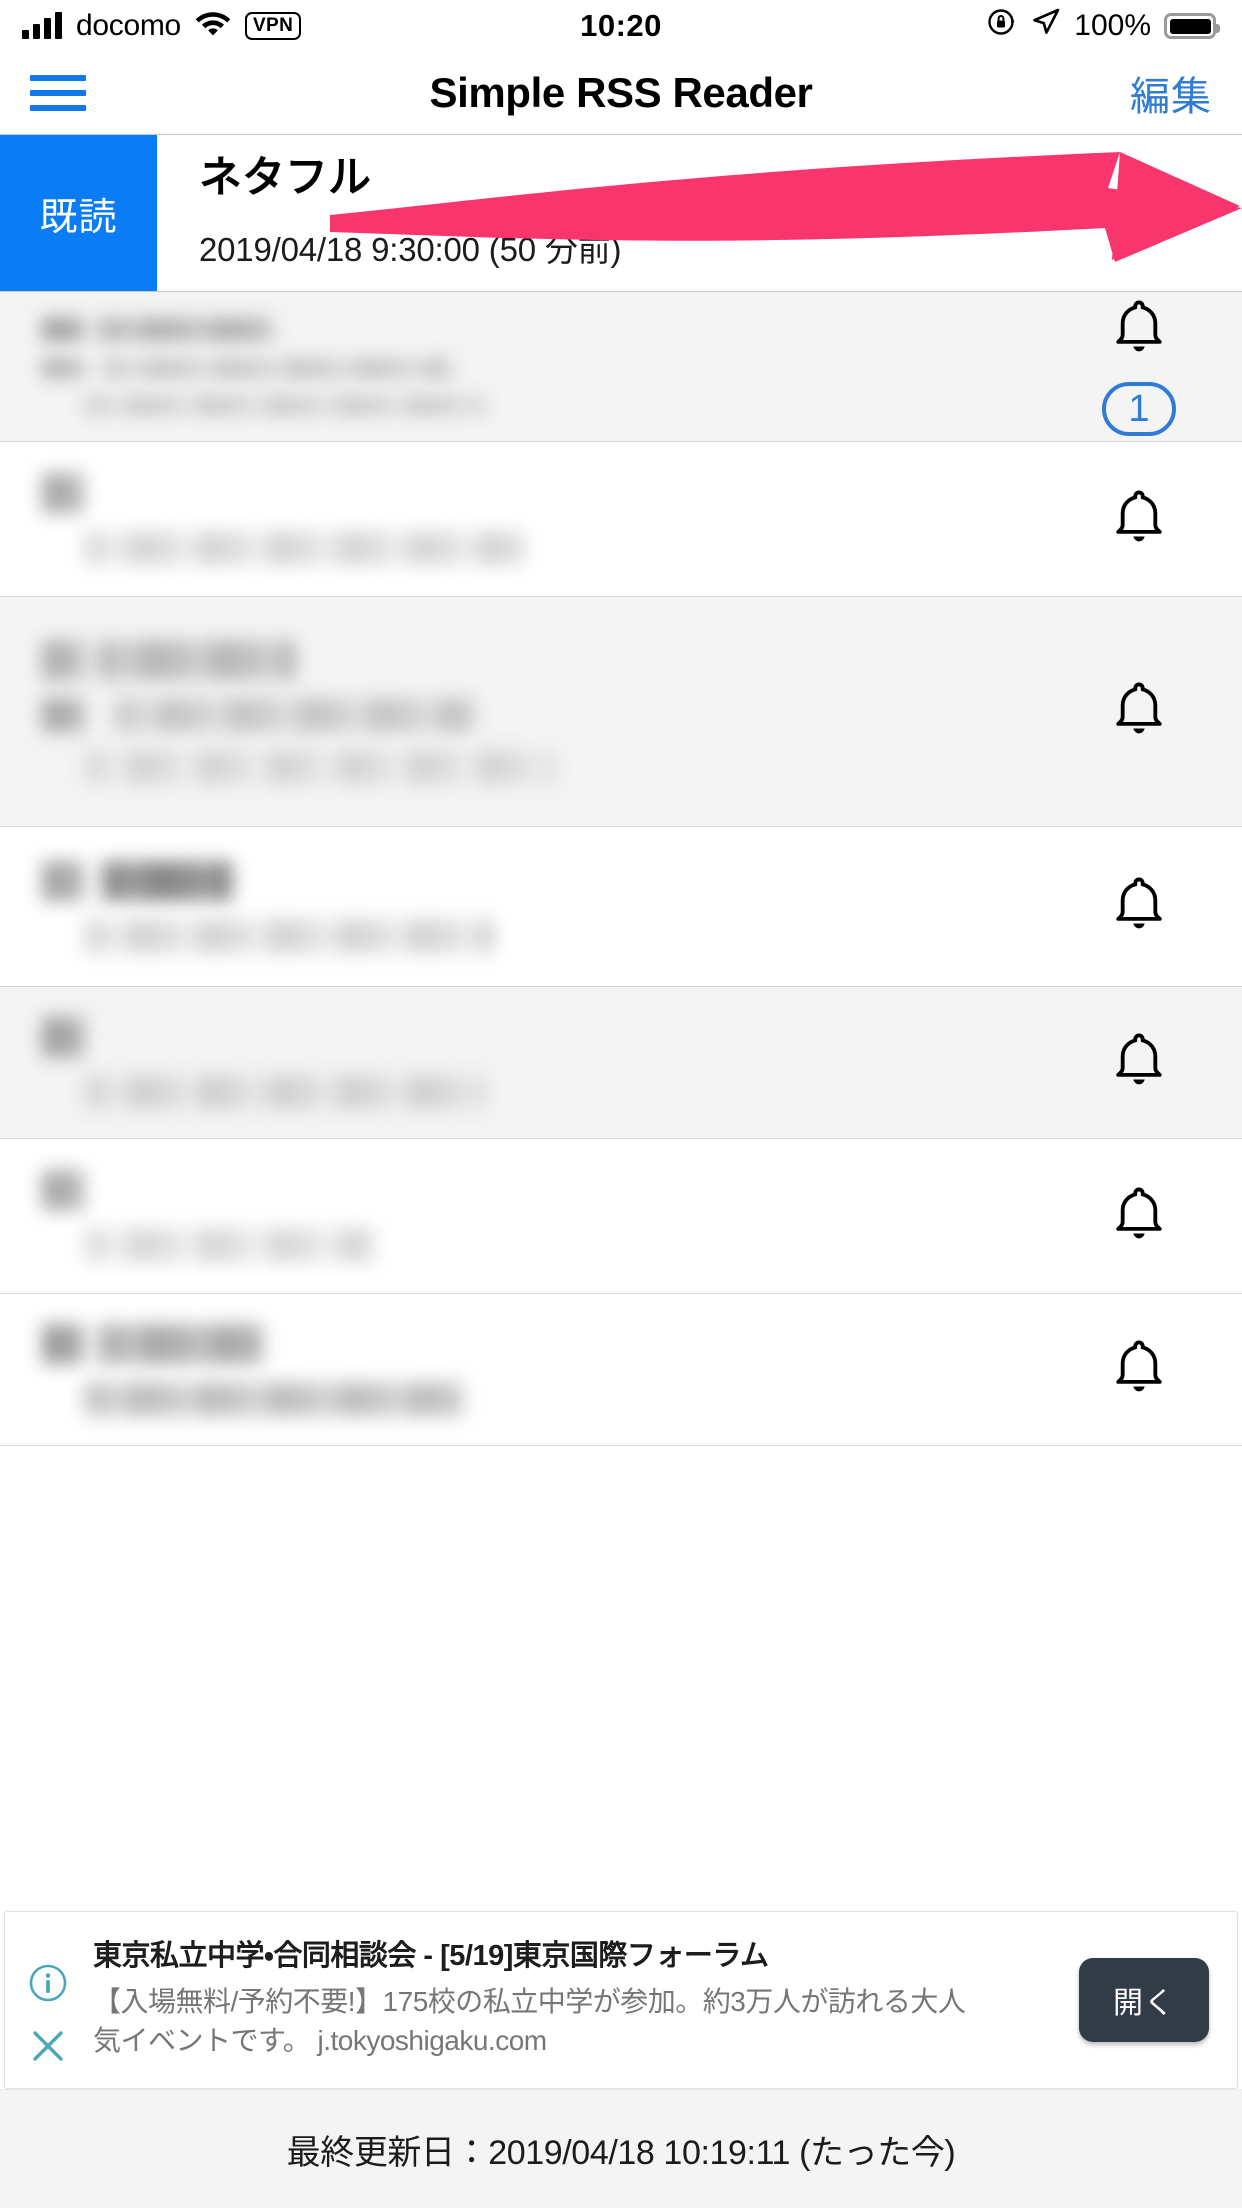 This screenshot has width=1242, height=2208. What do you see at coordinates (1171, 93) in the screenshot?
I see `edit-button: 編集` at bounding box center [1171, 93].